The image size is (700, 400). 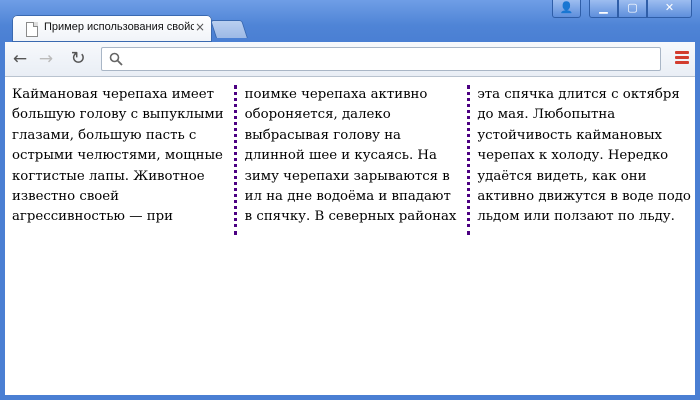 What do you see at coordinates (682, 58) in the screenshot?
I see `menu-icon` at bounding box center [682, 58].